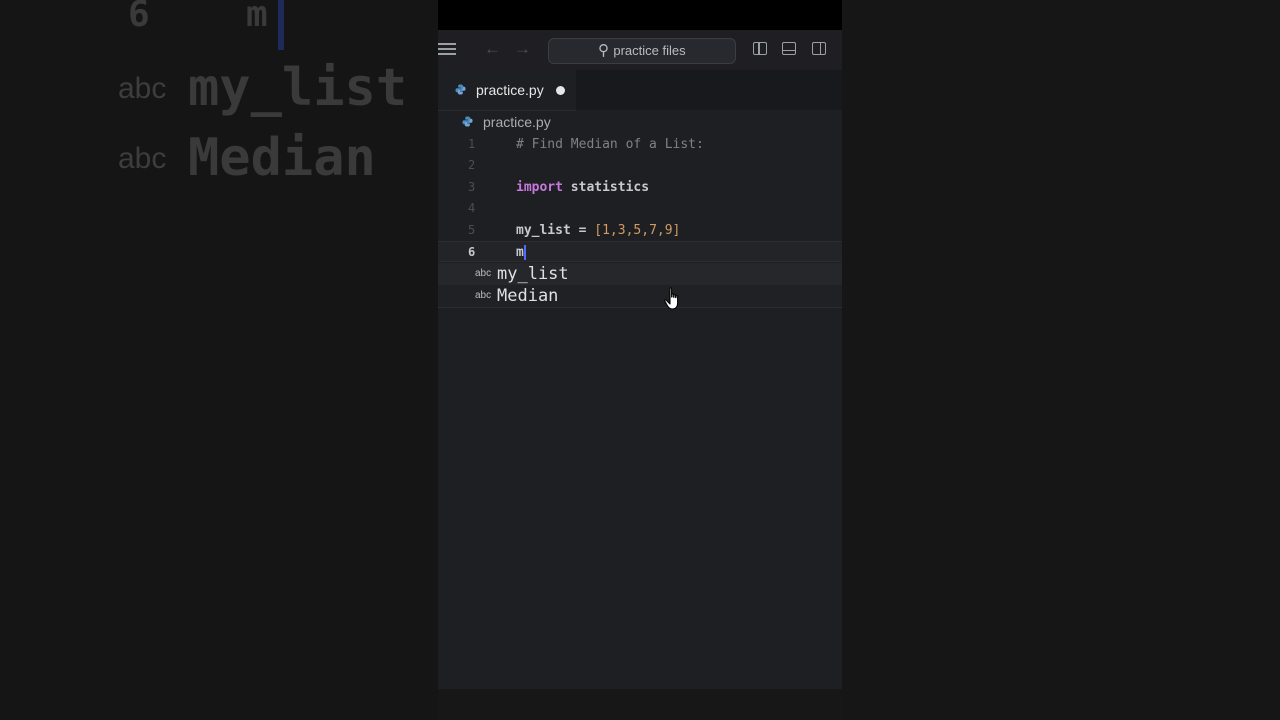  Describe the element at coordinates (560, 90) in the screenshot. I see `unsaved-dot-icon` at that location.